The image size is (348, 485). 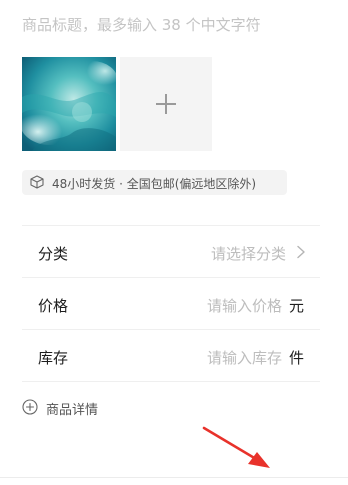 What do you see at coordinates (53, 254) in the screenshot?
I see `category-label: 分类` at bounding box center [53, 254].